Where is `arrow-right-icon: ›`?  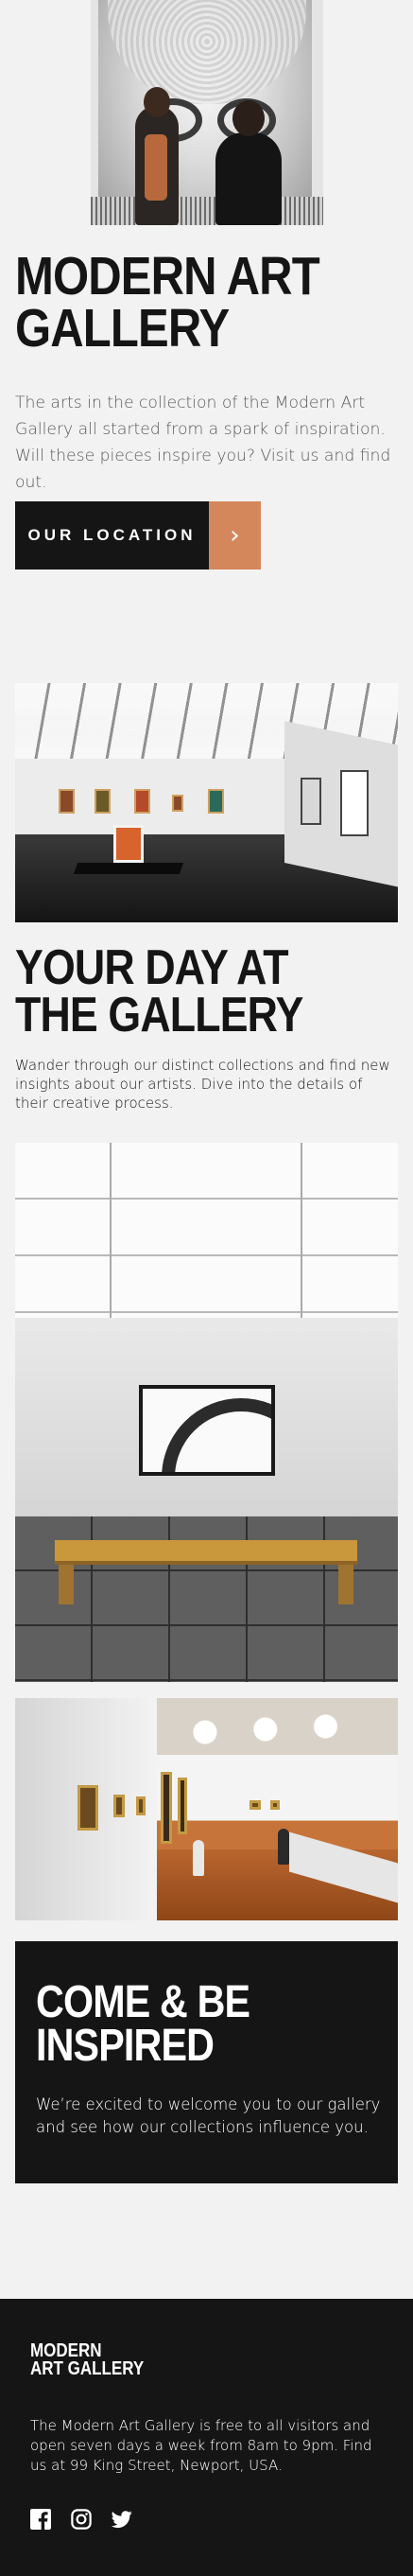 arrow-right-icon: › is located at coordinates (235, 535).